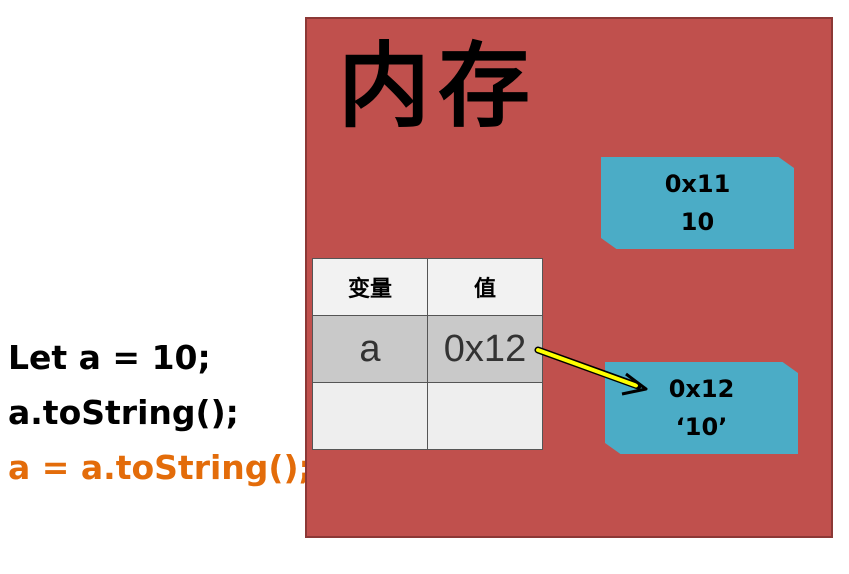  I want to click on memory-block-address: 0x12, so click(701, 389).